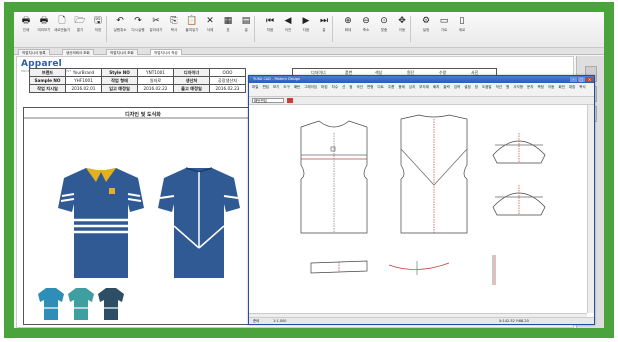 The height and width of the screenshot is (342, 618). What do you see at coordinates (44, 28) in the screenshot?
I see `toolbar-button-print-preview: 🖶 미리보기` at bounding box center [44, 28].